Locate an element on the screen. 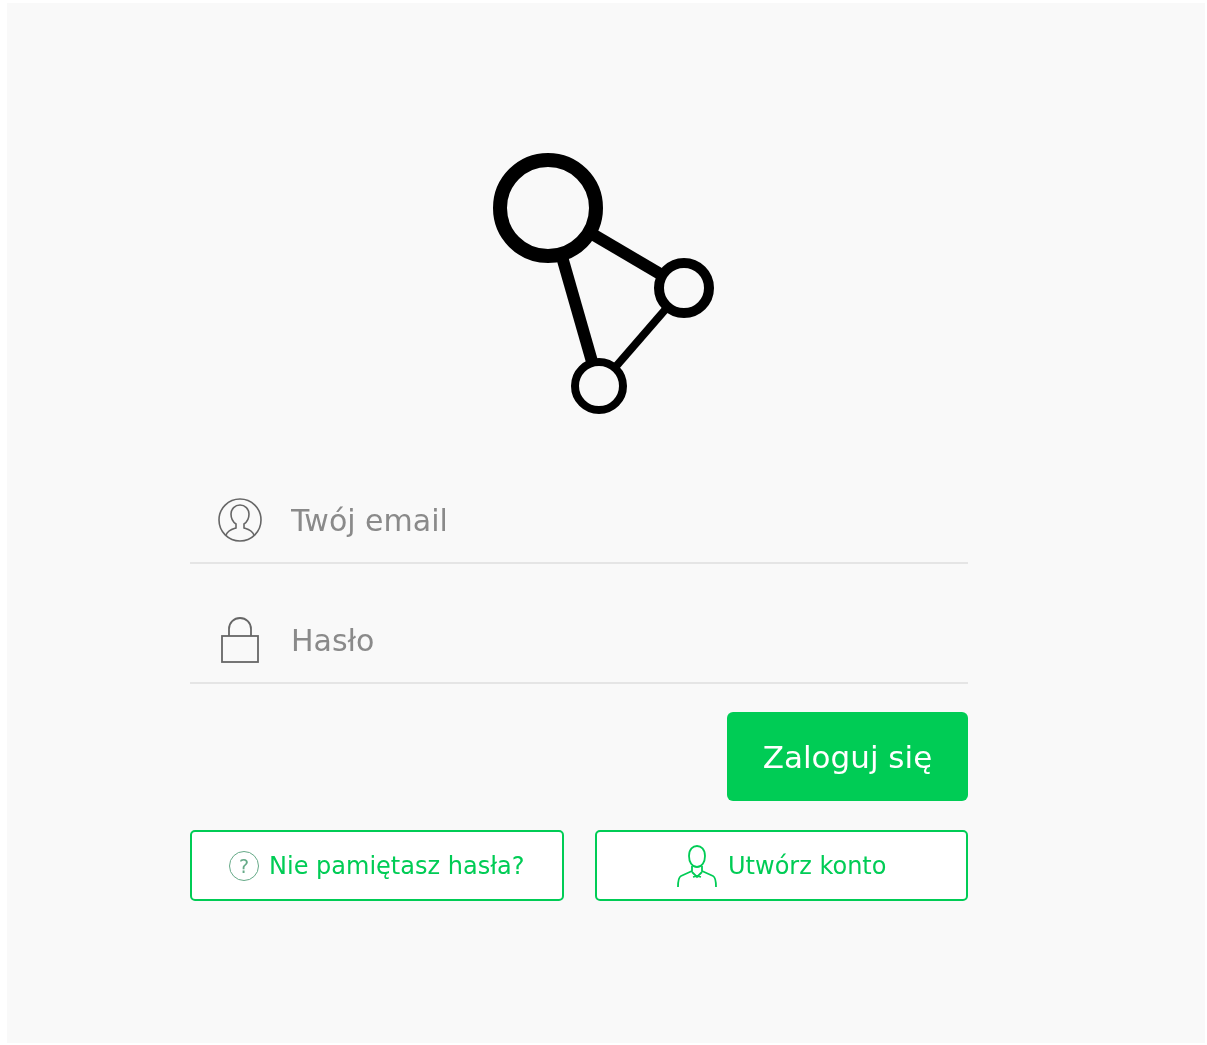 The width and height of the screenshot is (1207, 1045). password-field: Hasło is located at coordinates (629, 640).